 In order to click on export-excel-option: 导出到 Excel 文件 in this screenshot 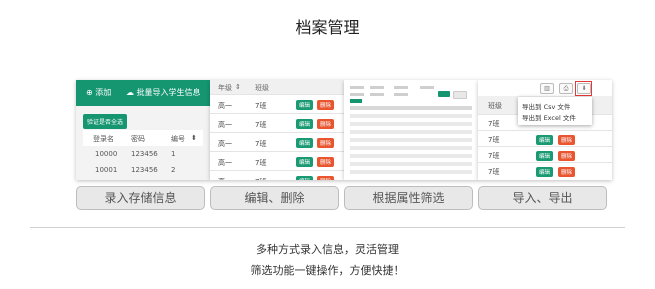, I will do `click(549, 117)`.